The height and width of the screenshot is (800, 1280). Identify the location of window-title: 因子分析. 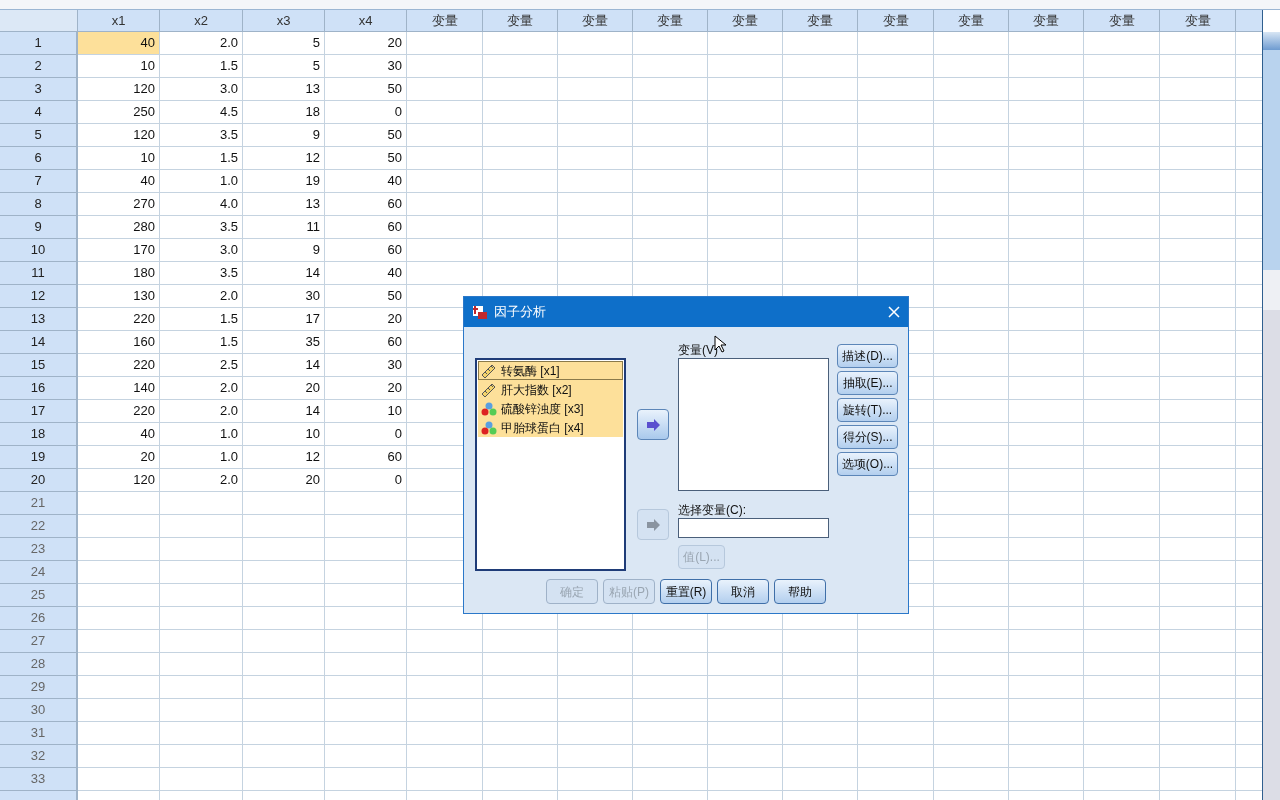
(520, 312).